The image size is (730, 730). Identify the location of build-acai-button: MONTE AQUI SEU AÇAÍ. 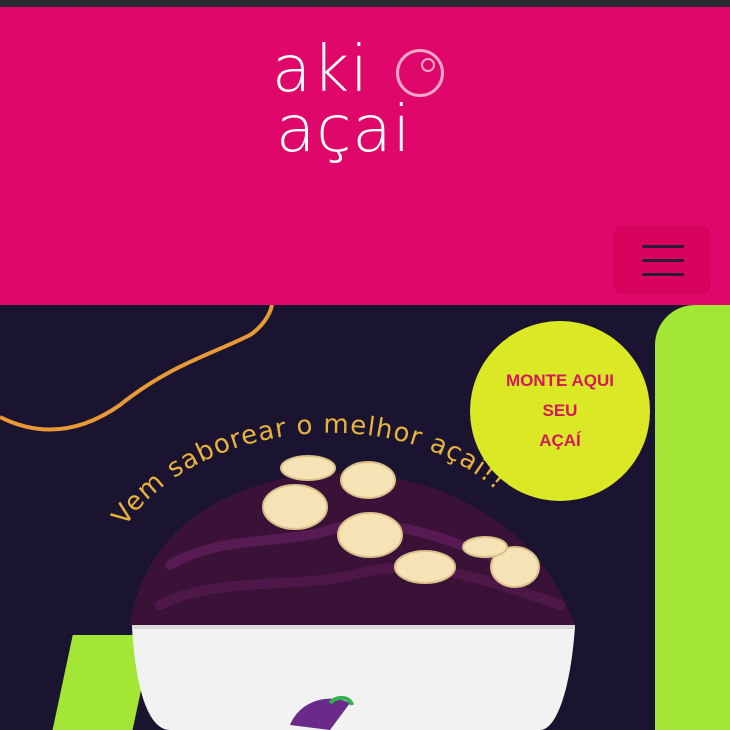
(560, 411).